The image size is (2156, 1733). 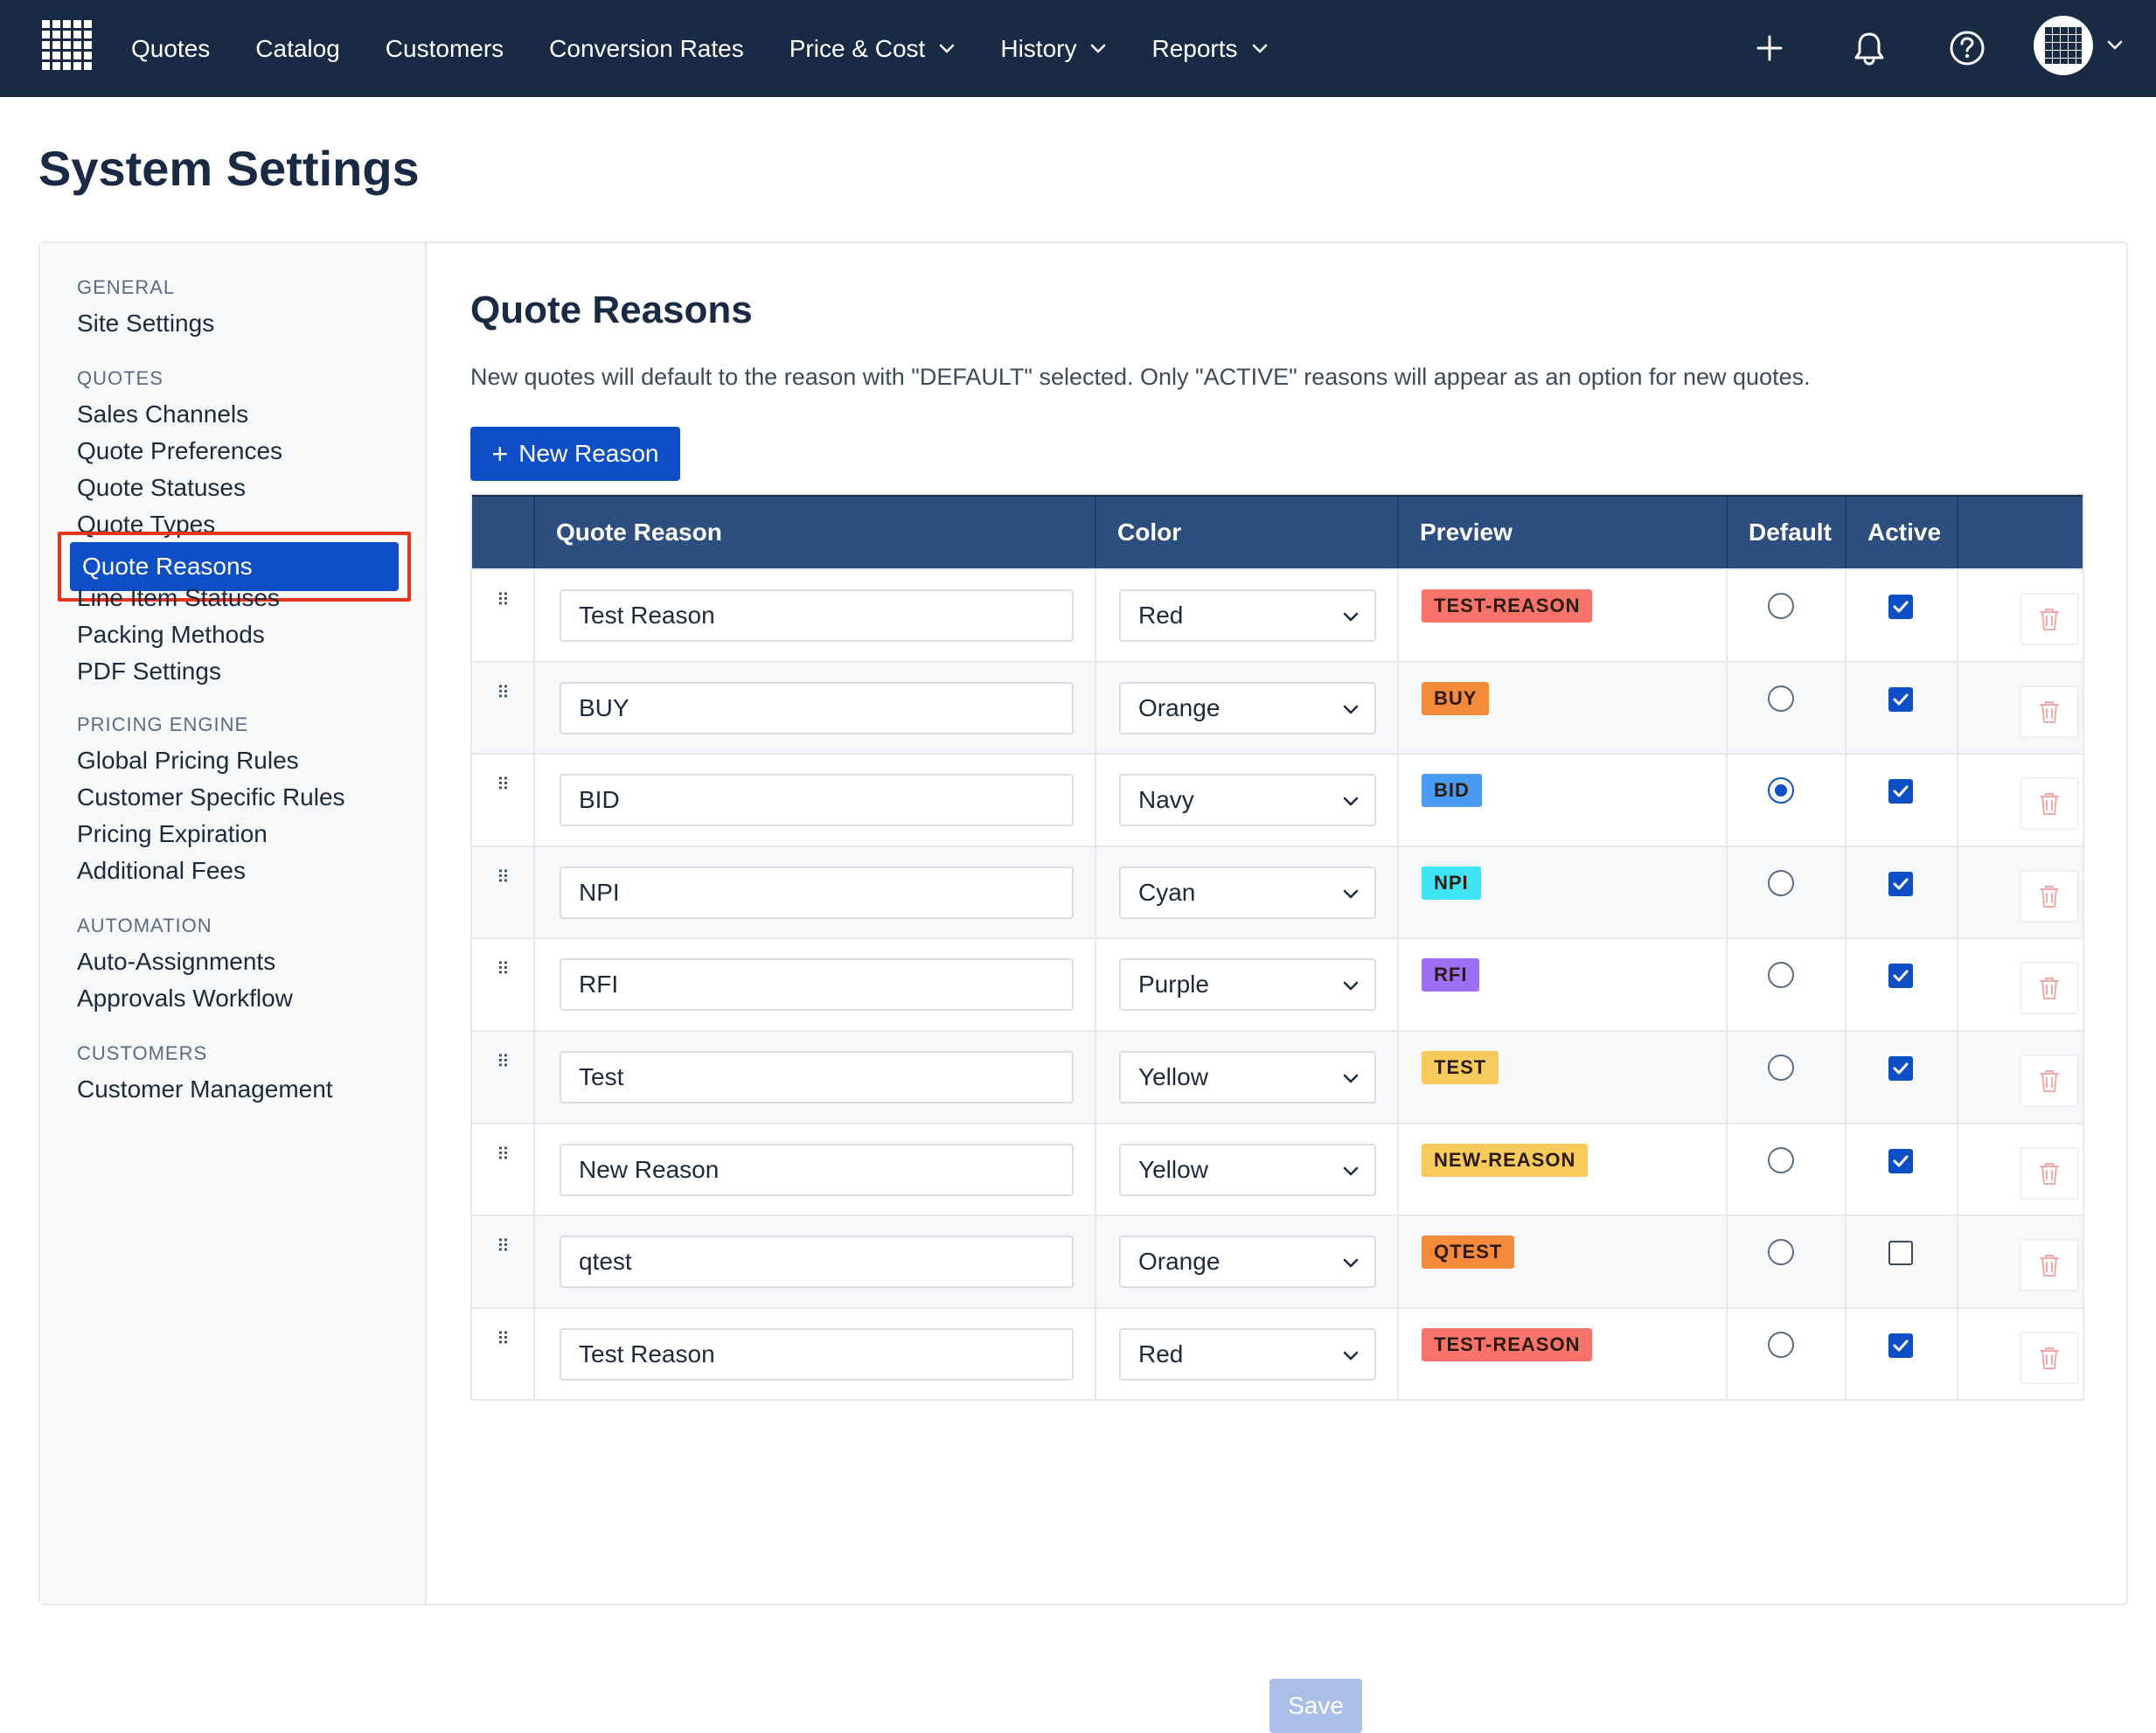 What do you see at coordinates (1769, 48) in the screenshot?
I see `plus-icon` at bounding box center [1769, 48].